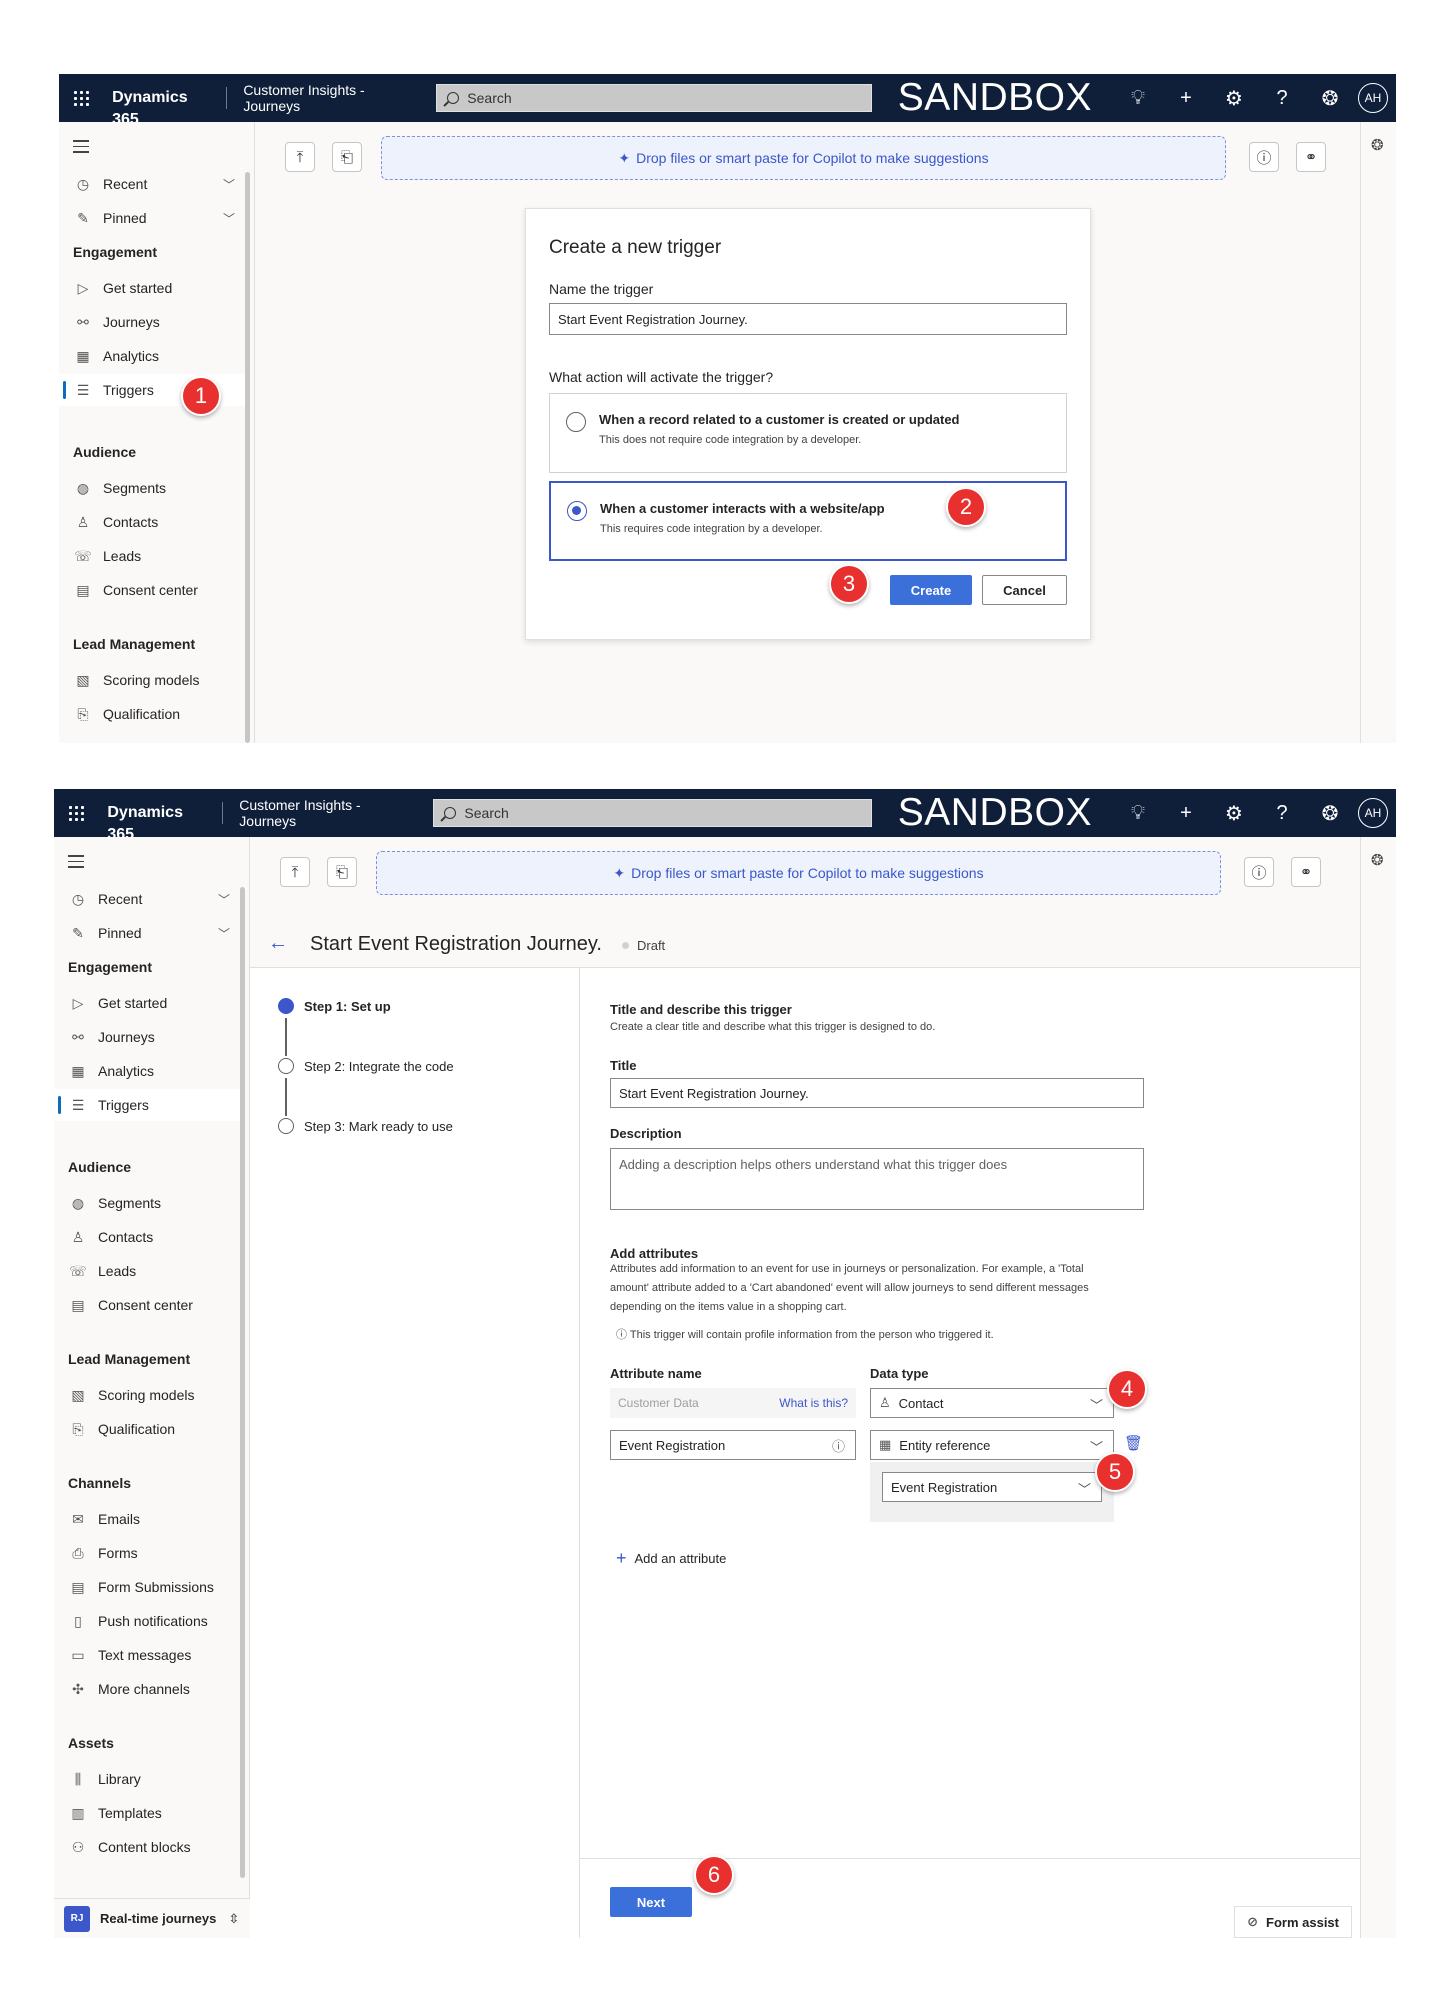 This screenshot has width=1440, height=2010. Describe the element at coordinates (147, 1621) in the screenshot. I see `sidebar-item-push-notifications: ▯ Push notifications` at that location.